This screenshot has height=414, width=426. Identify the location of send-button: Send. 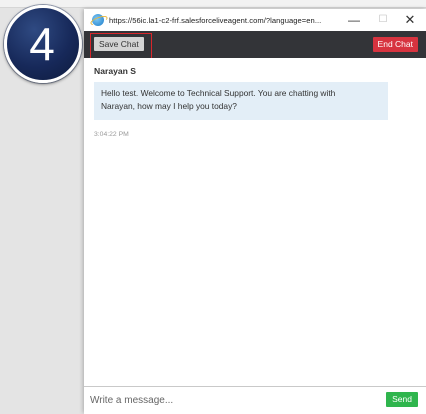
(402, 399).